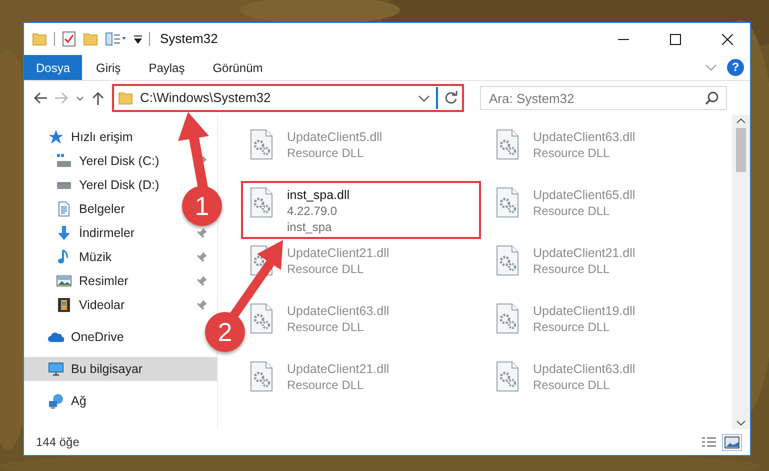  I want to click on ribbon-tab: Görünüm, so click(237, 67).